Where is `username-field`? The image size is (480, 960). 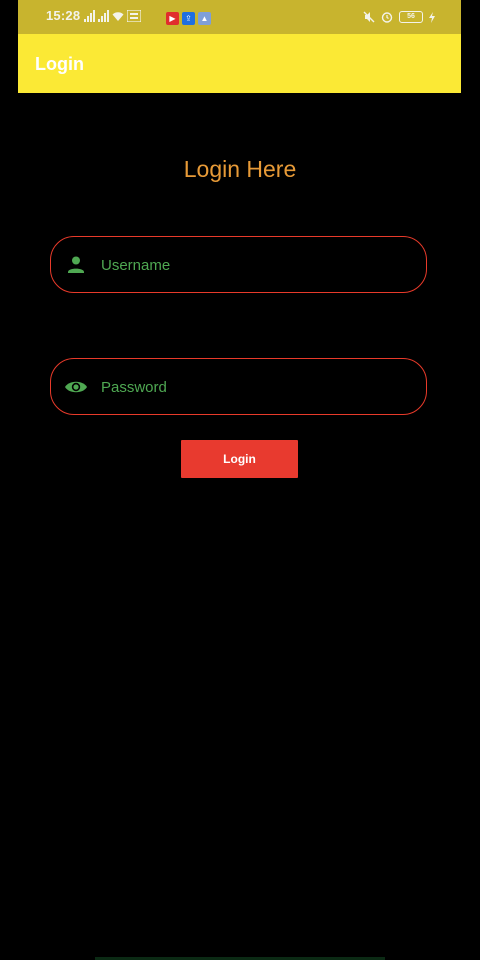
username-field is located at coordinates (238, 264).